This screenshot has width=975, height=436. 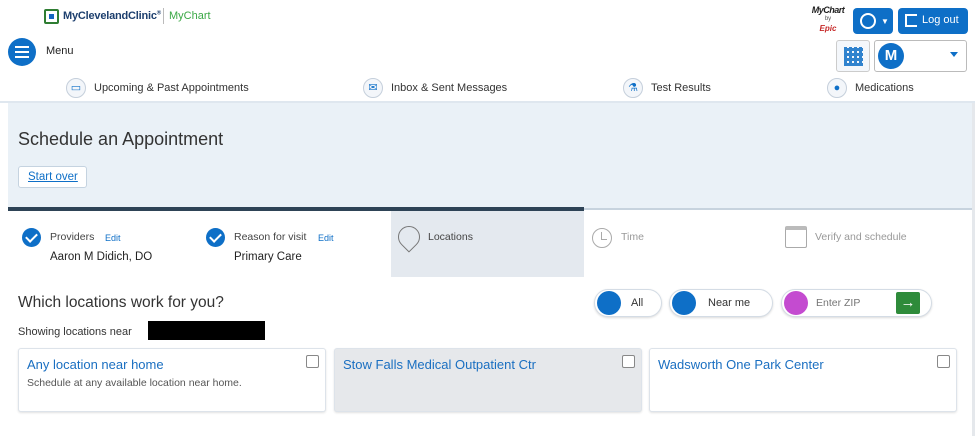 What do you see at coordinates (837, 88) in the screenshot?
I see `pills-icon: ●` at bounding box center [837, 88].